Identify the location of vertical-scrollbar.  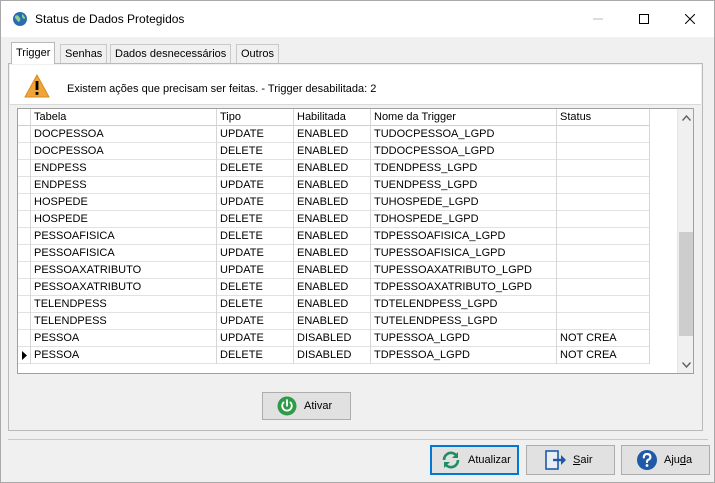
(685, 241).